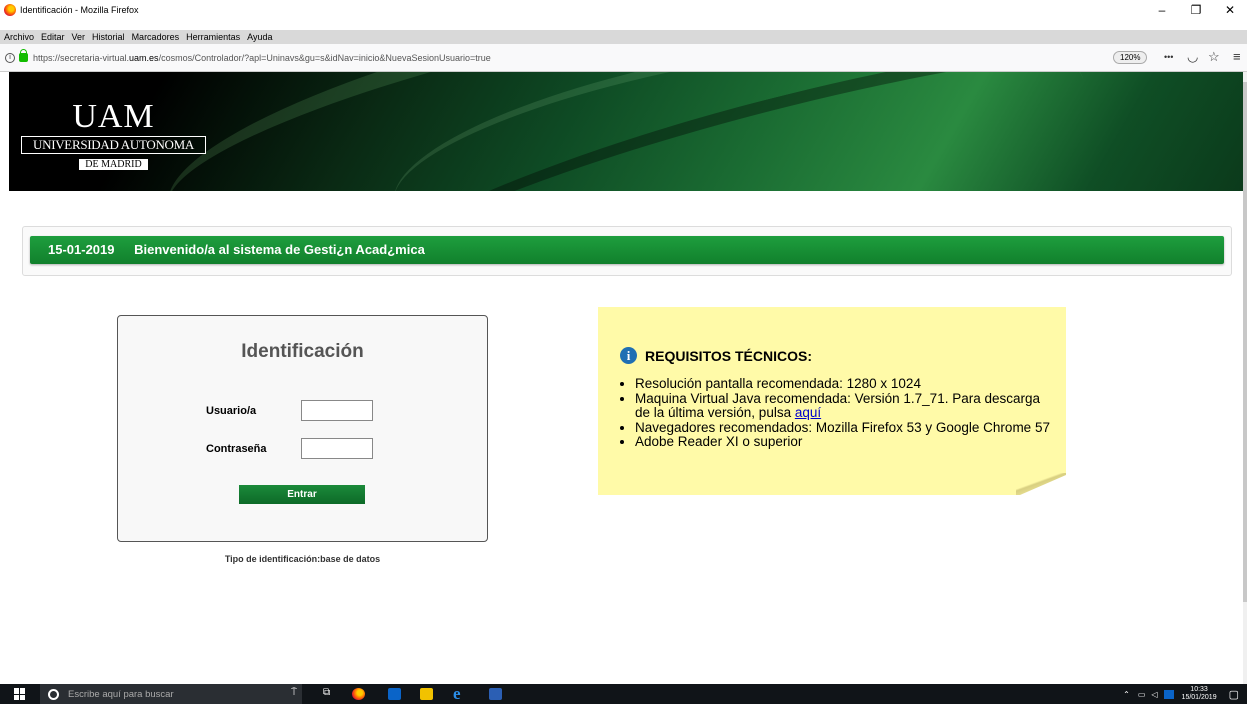 The height and width of the screenshot is (704, 1247). I want to click on task-view-icon: ⧉, so click(326, 692).